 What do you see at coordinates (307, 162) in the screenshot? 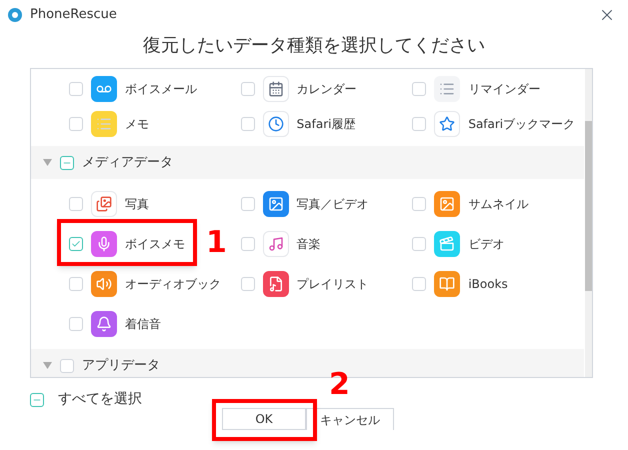
I see `section-header: メディアデータ` at bounding box center [307, 162].